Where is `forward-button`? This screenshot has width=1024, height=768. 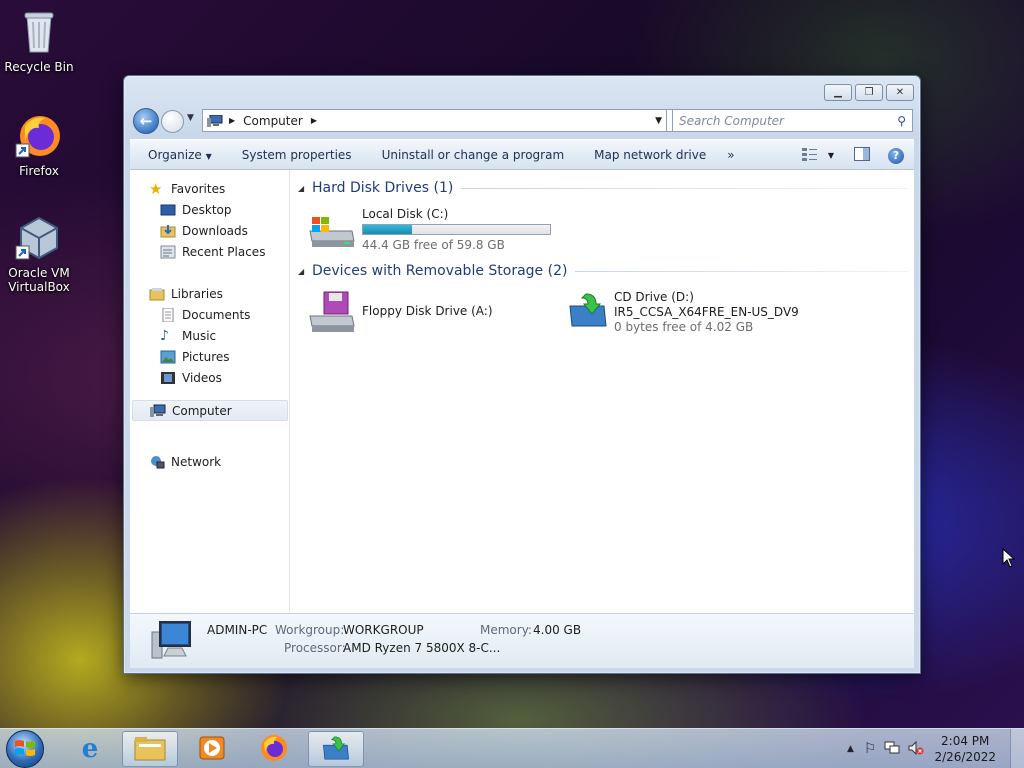
forward-button is located at coordinates (172, 121).